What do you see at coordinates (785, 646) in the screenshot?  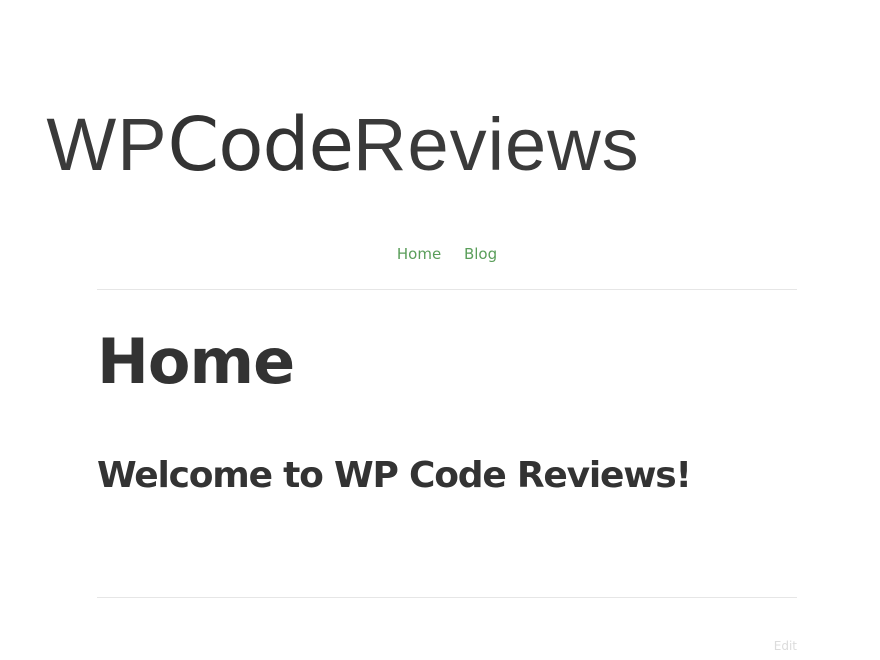 I see `edit-link: Edit` at bounding box center [785, 646].